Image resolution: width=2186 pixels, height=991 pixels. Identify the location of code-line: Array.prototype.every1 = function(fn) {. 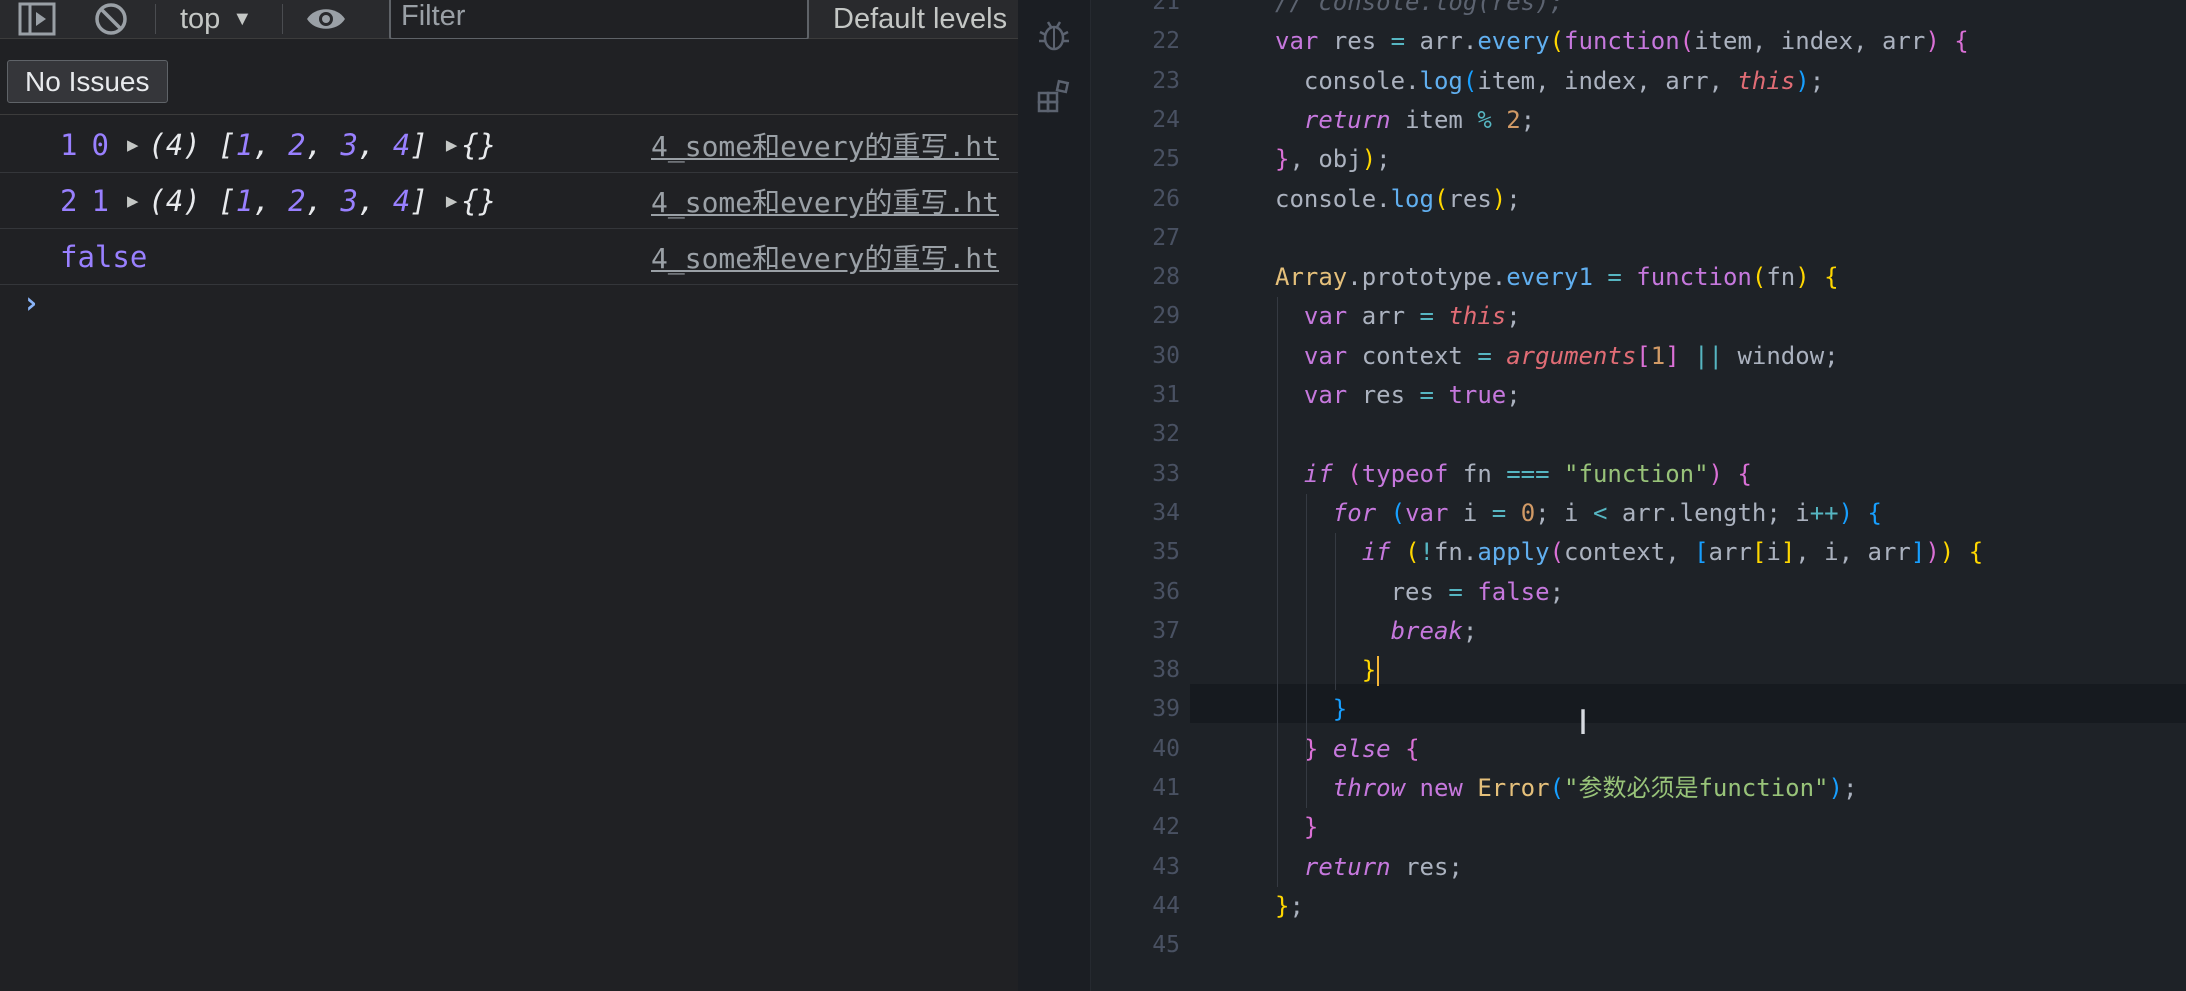
(1557, 277).